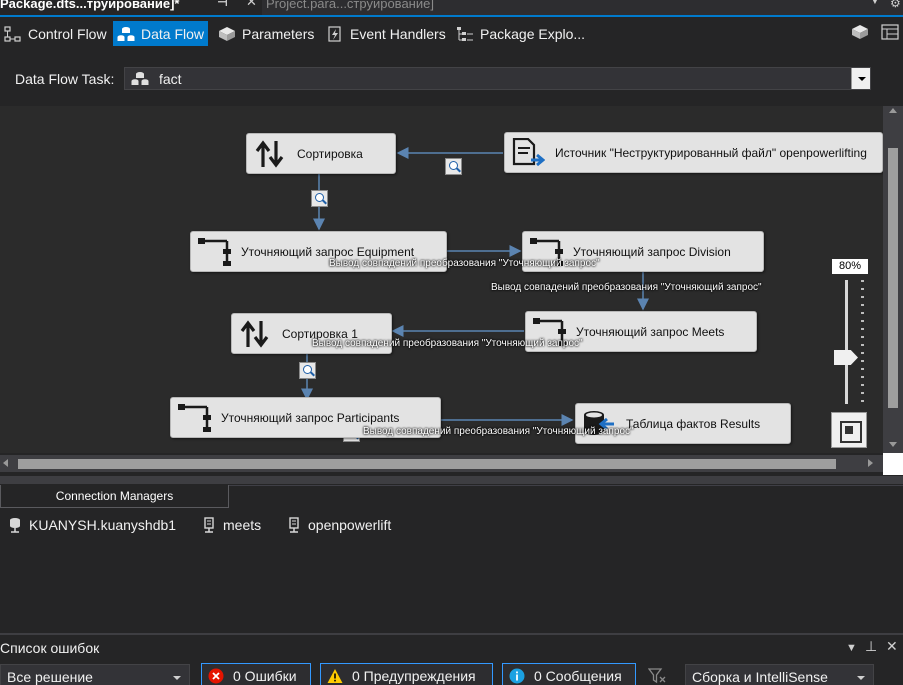 Image resolution: width=903 pixels, height=685 pixels. Describe the element at coordinates (427, 464) in the screenshot. I see `horizontal-scroll-thumb` at that location.